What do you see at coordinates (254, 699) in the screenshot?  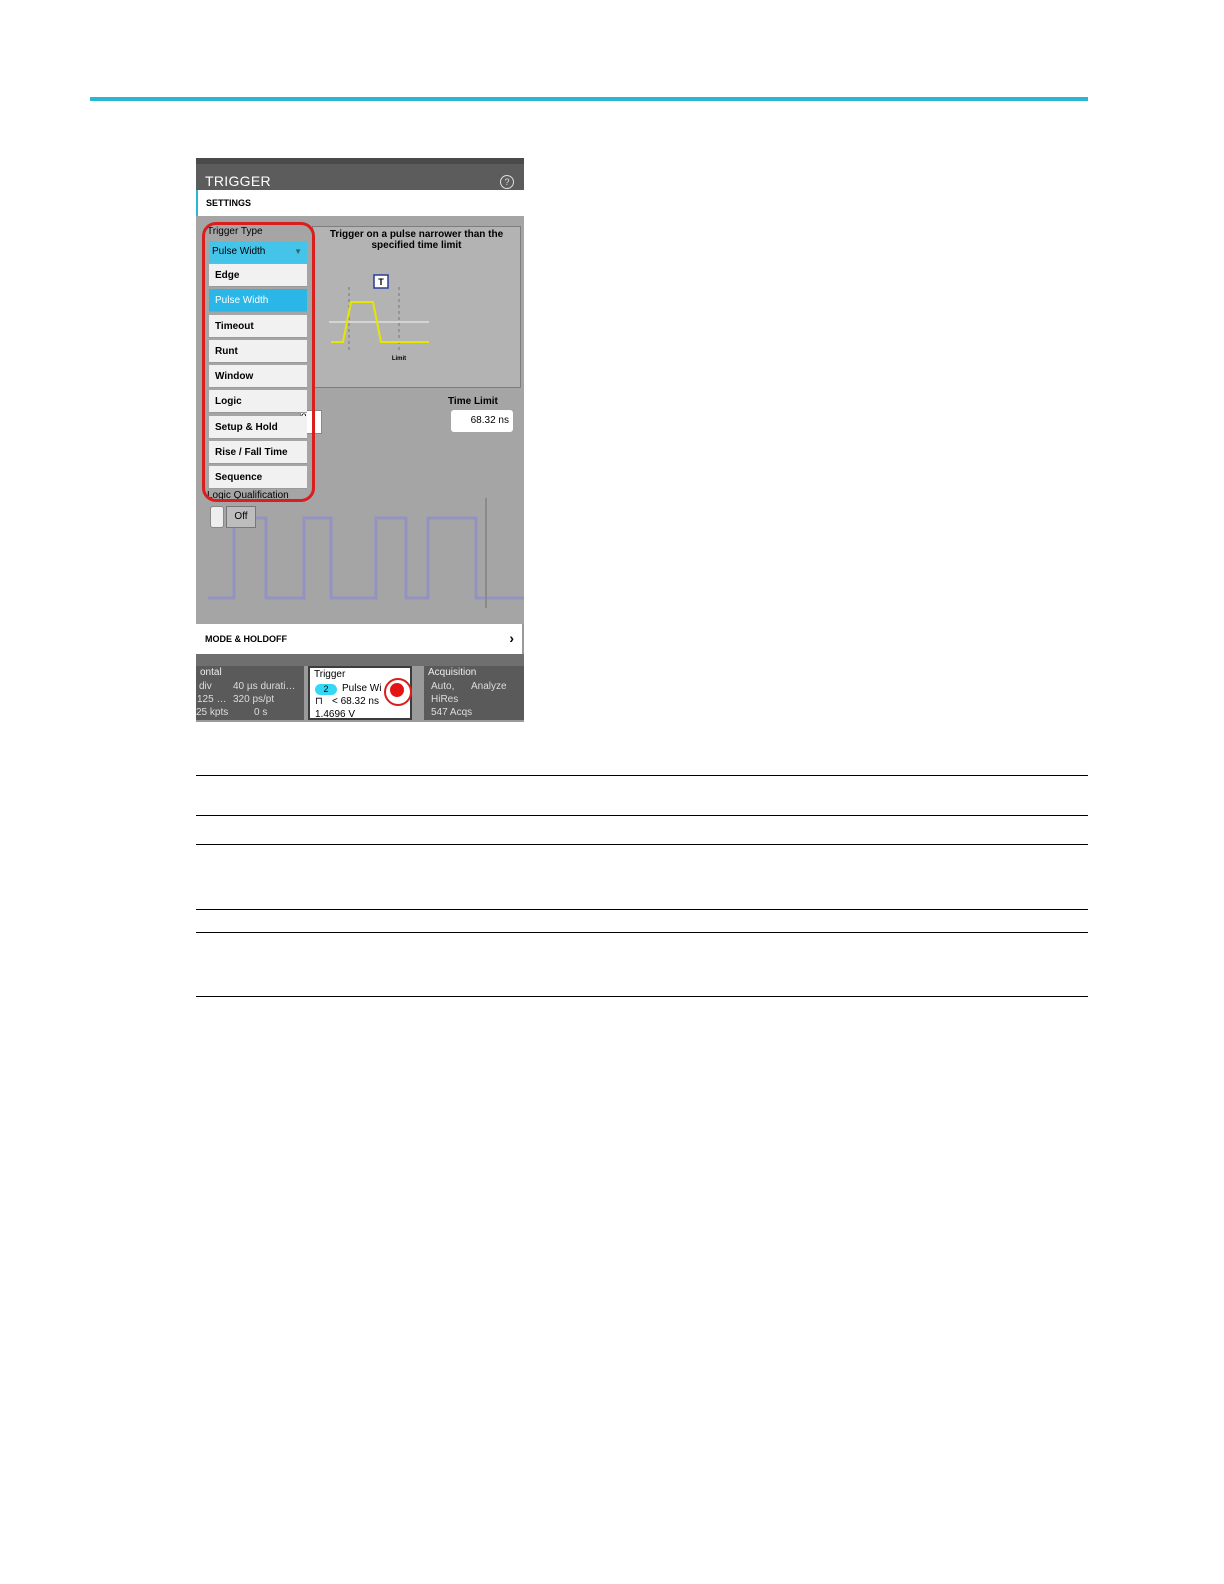 I see `horizontal-resolution: 320 ps/pt` at bounding box center [254, 699].